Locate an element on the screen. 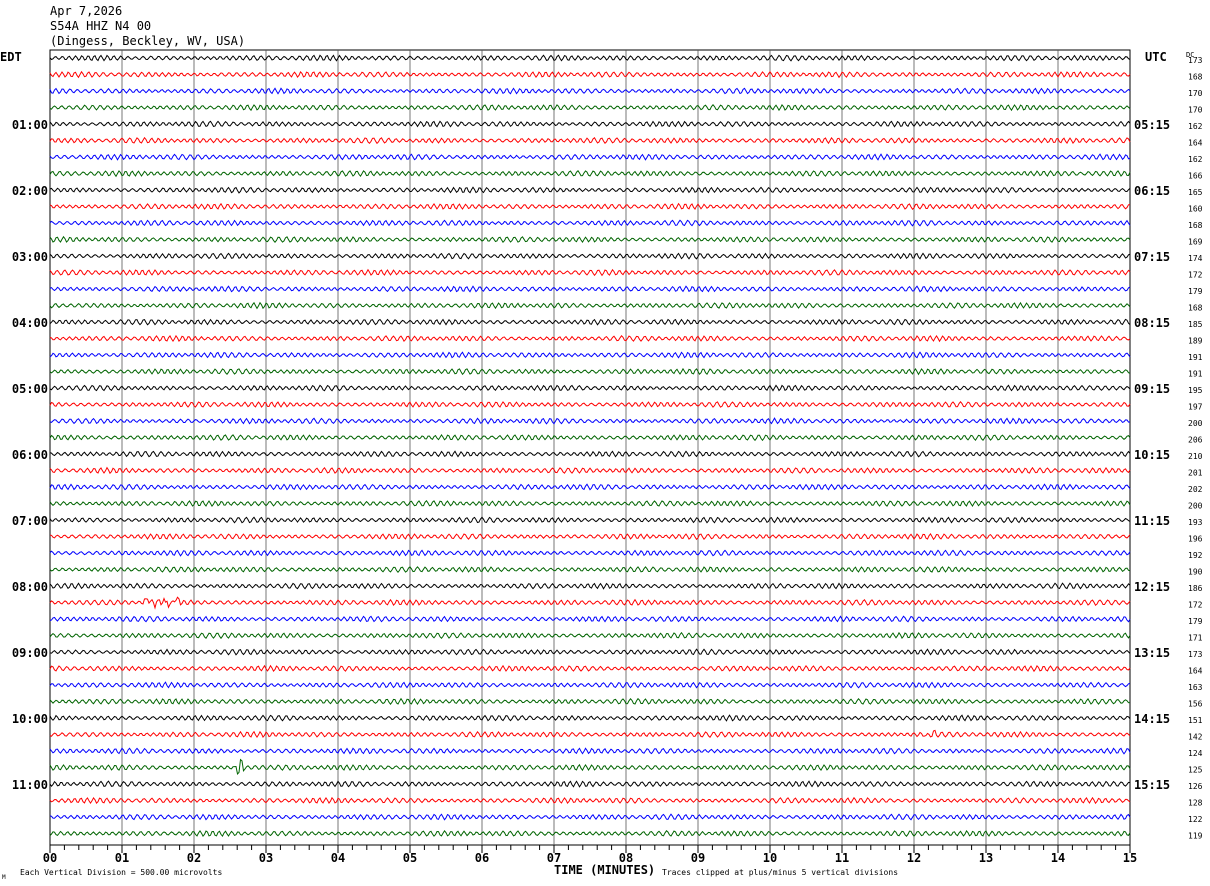 This screenshot has width=1210, height=886. header-date: Apr 7,2026 is located at coordinates (86, 11).